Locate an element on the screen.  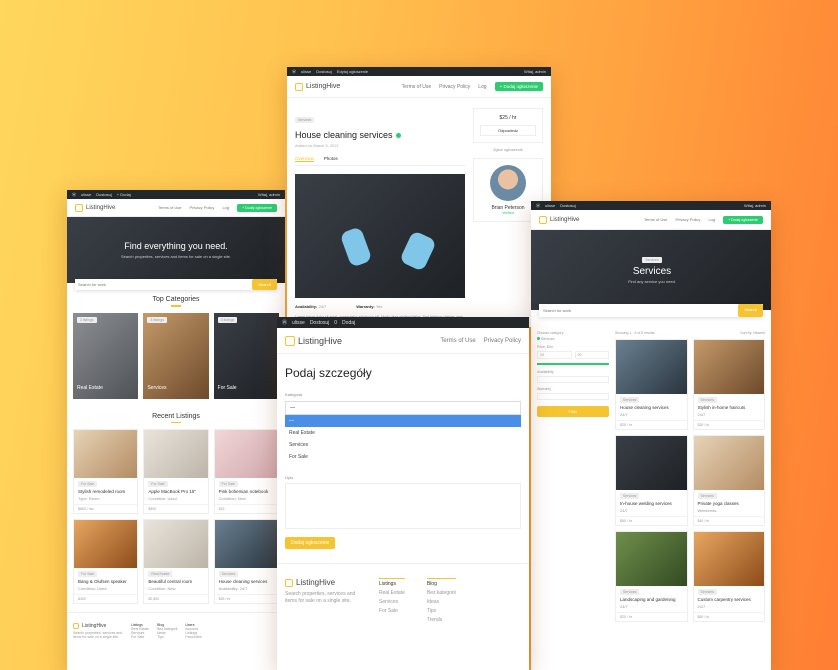
home-search-input is located at coordinates (164, 284).